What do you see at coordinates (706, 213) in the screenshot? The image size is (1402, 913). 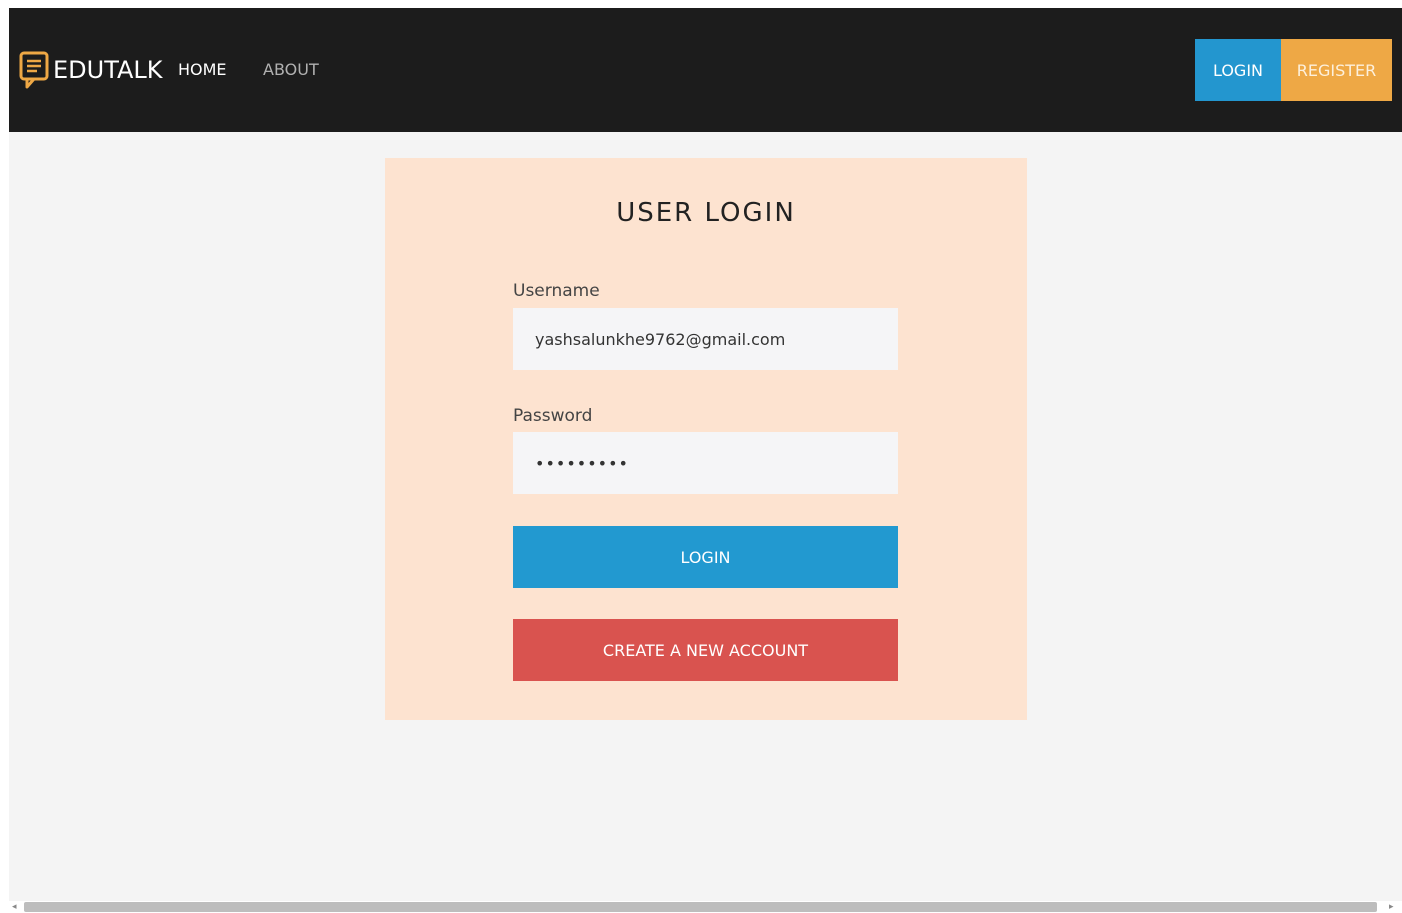 I see `login-title: USER LOGIN` at bounding box center [706, 213].